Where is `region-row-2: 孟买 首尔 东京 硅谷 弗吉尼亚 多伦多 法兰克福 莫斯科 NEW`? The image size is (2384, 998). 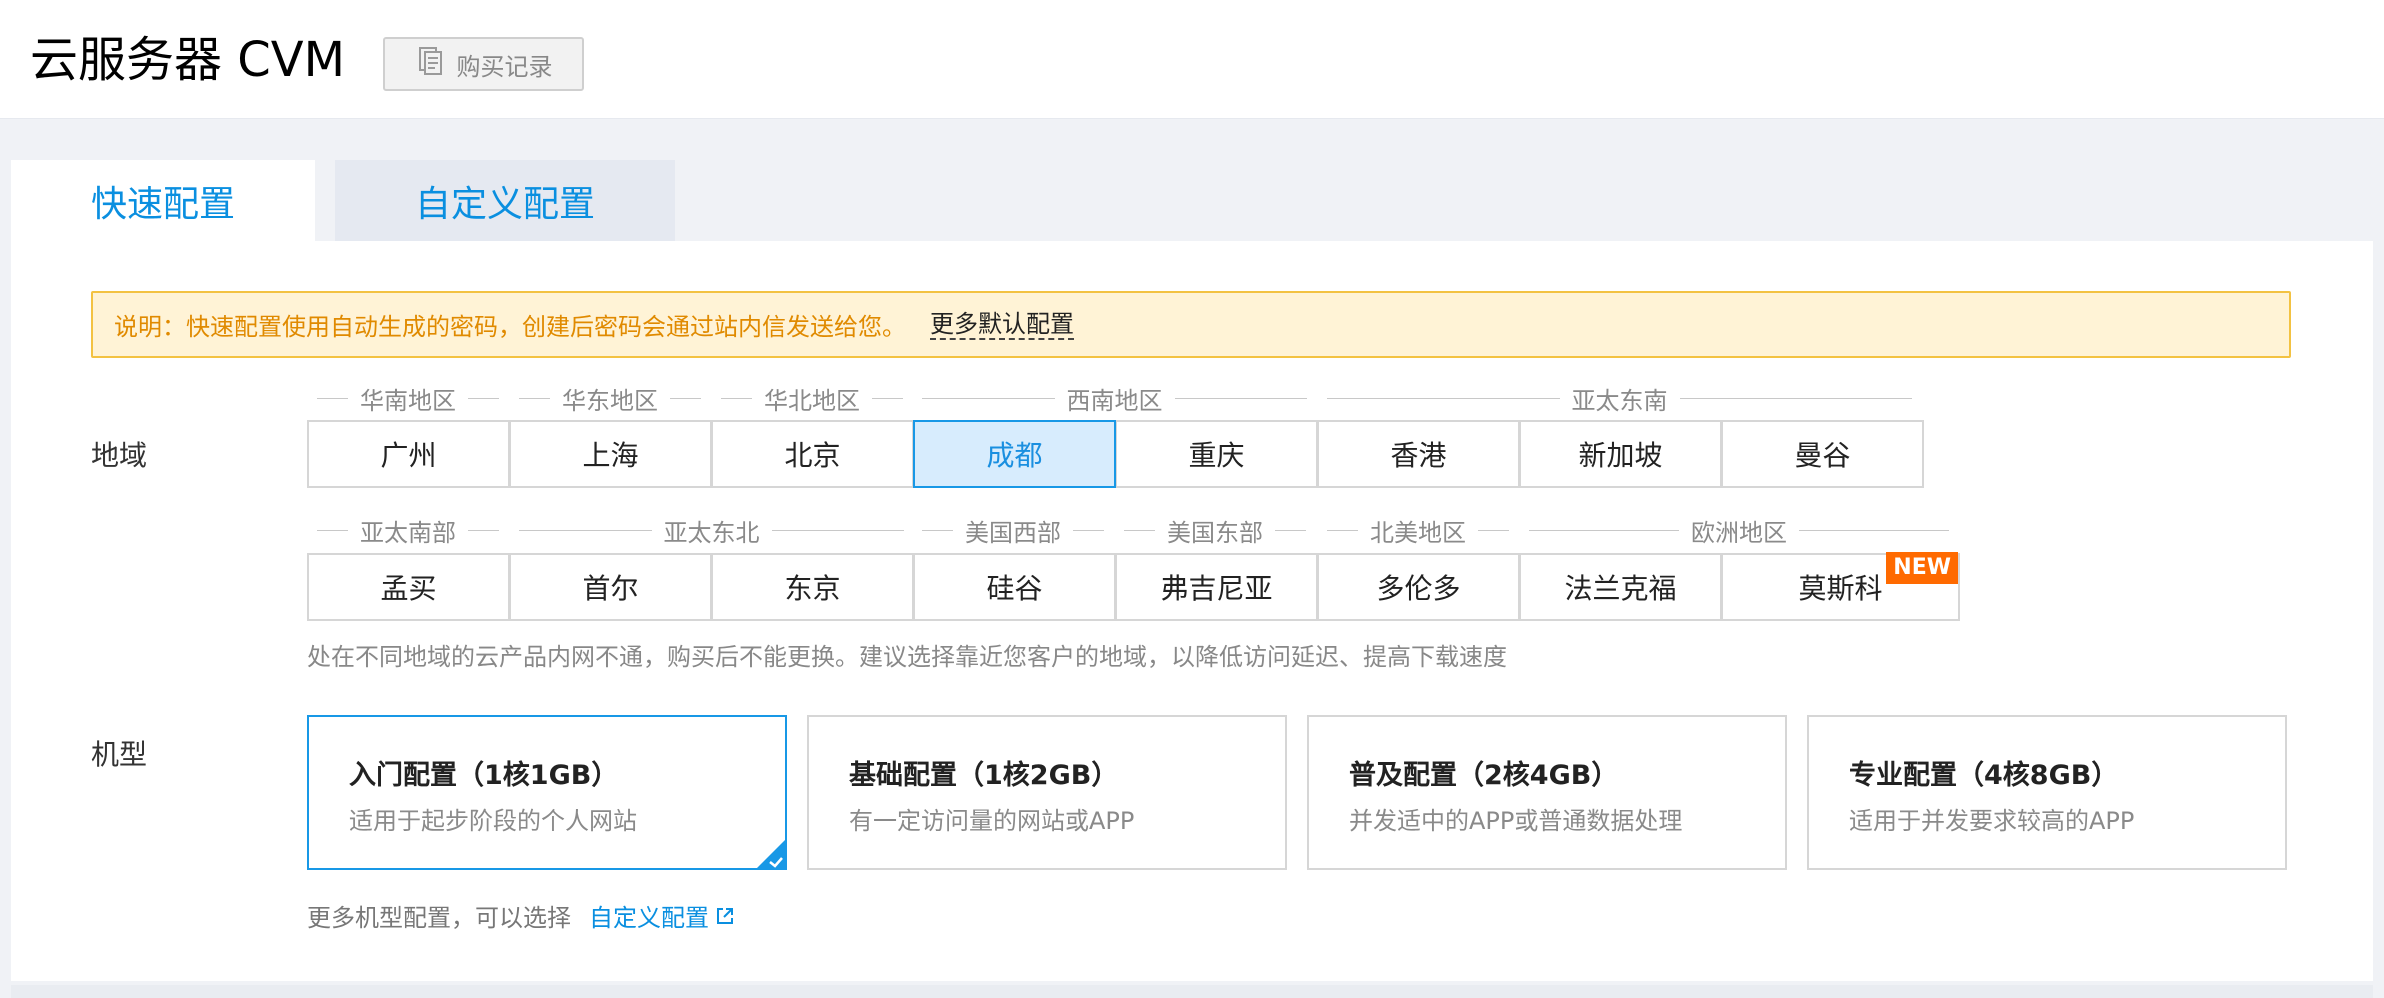 region-row-2: 孟买 首尔 东京 硅谷 弗吉尼亚 多伦多 法兰克福 莫斯科 NEW is located at coordinates (1133, 586).